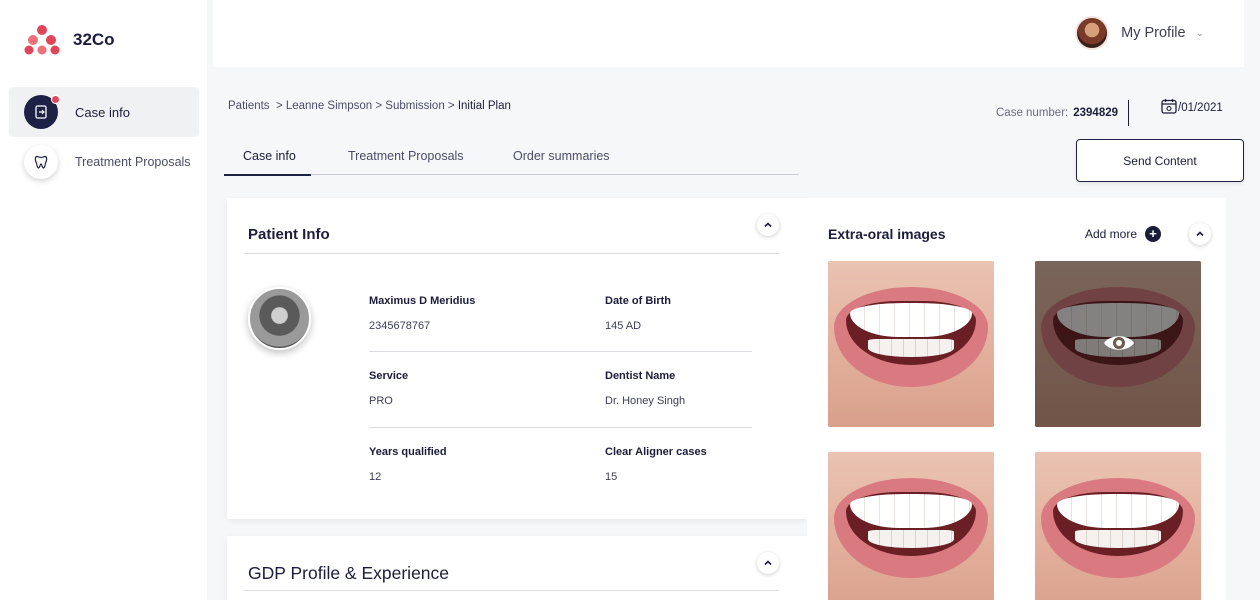 This screenshot has width=1260, height=600. What do you see at coordinates (289, 234) in the screenshot?
I see `patient-info-title: Patient Info` at bounding box center [289, 234].